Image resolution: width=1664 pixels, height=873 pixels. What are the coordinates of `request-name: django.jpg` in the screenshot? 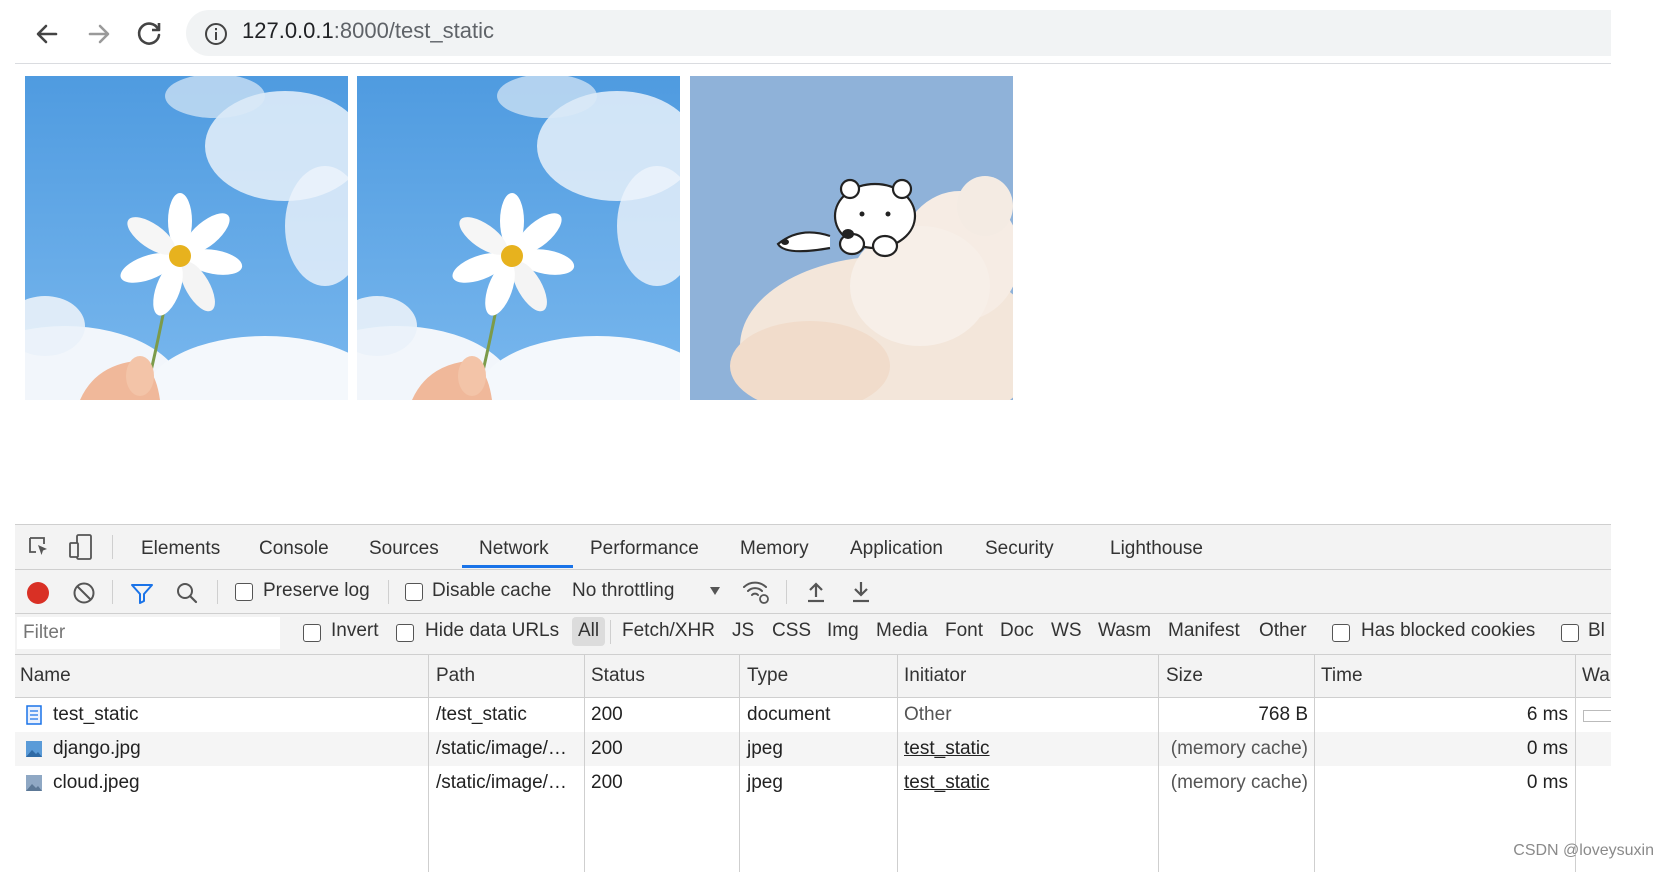 It's located at (97, 749).